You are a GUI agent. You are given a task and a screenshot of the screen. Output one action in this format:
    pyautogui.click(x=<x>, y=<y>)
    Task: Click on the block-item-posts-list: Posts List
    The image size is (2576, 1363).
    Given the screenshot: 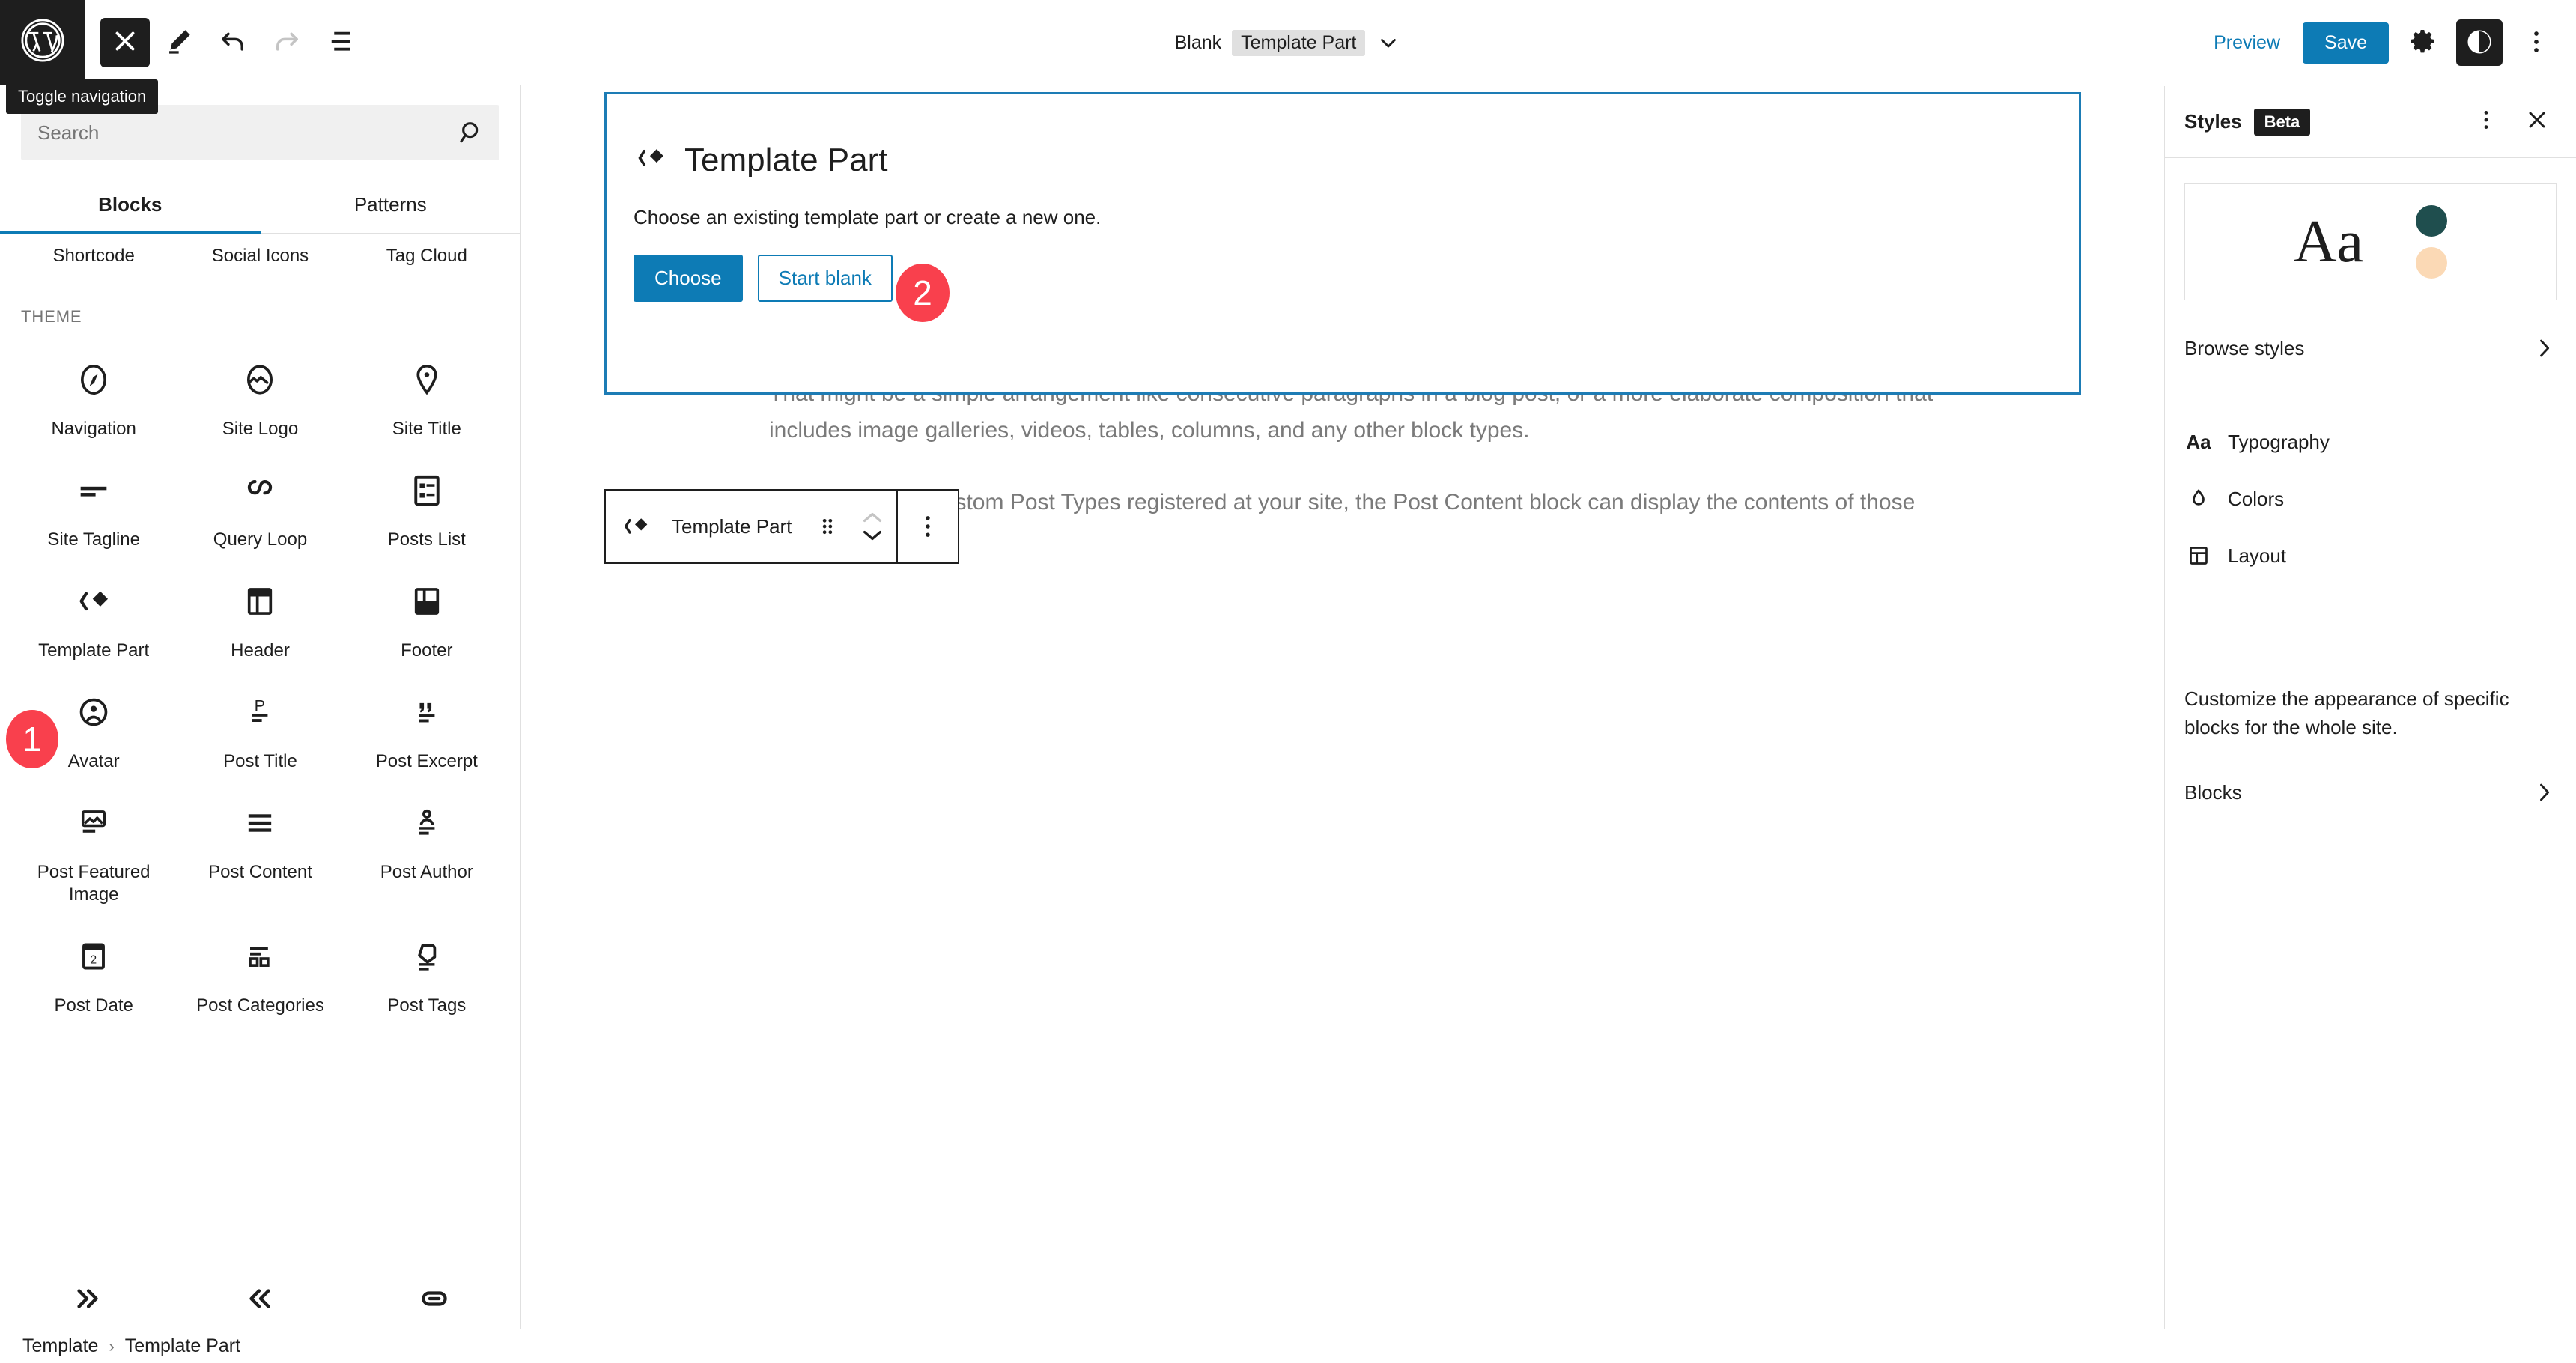 What is the action you would take?
    pyautogui.click(x=427, y=506)
    